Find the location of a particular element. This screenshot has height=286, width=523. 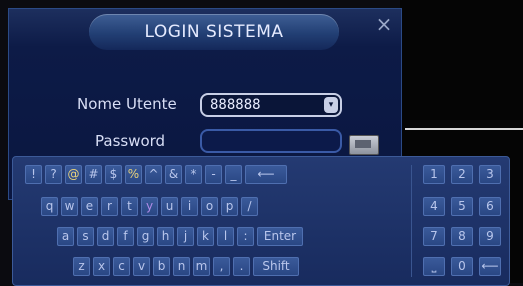

username-value: 888888 is located at coordinates (235, 105).